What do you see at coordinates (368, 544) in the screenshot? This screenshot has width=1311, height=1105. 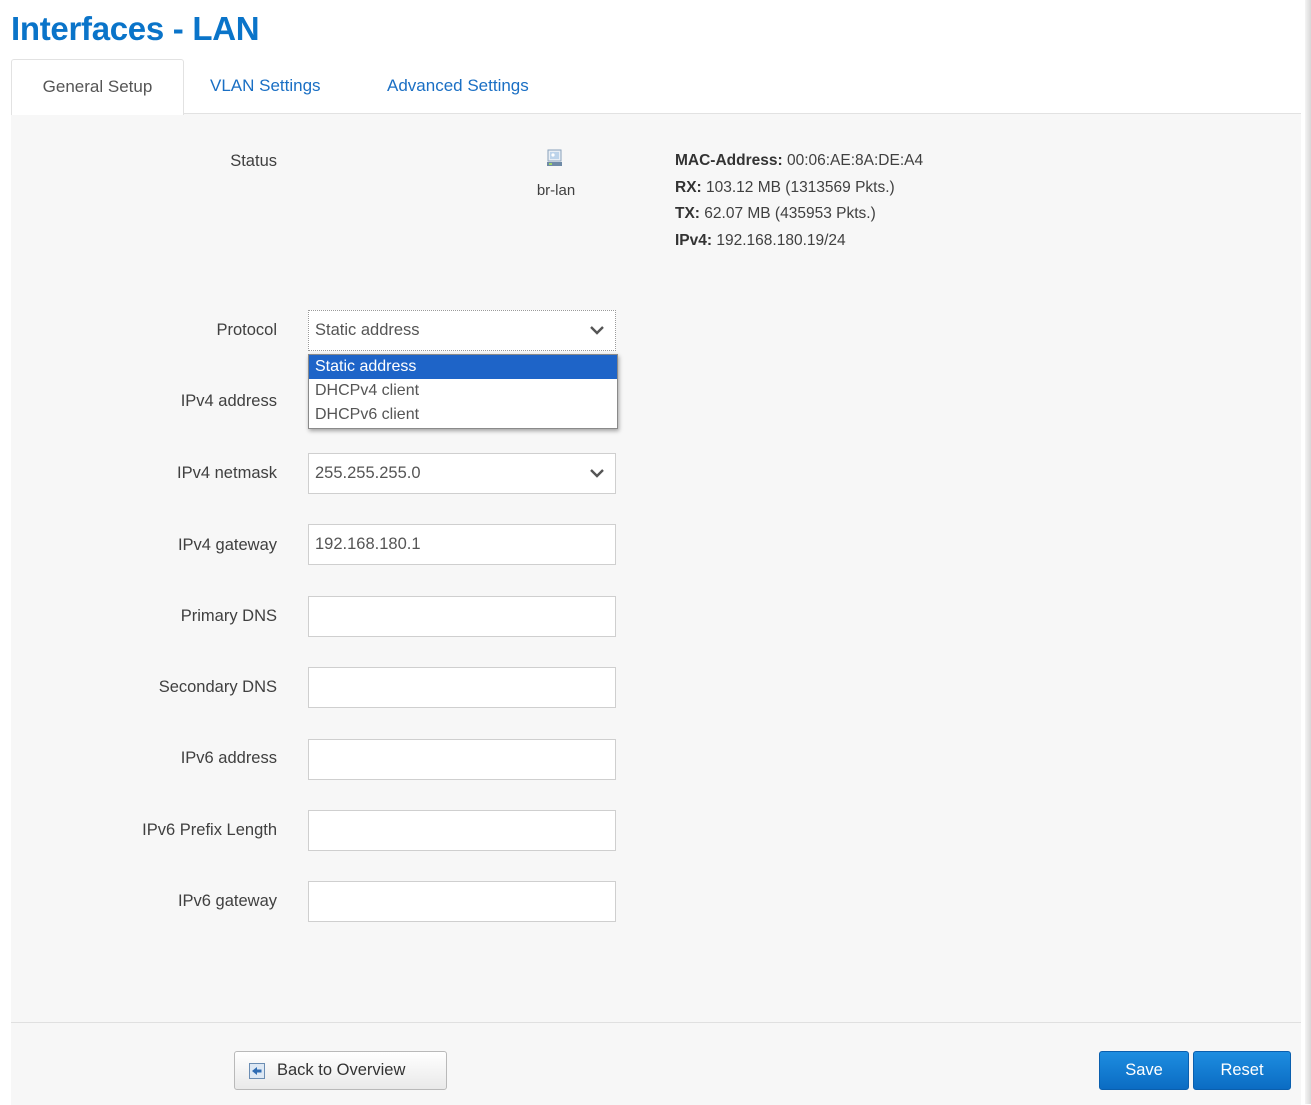 I see `ipv4-gateway-value: 192.168.180.1` at bounding box center [368, 544].